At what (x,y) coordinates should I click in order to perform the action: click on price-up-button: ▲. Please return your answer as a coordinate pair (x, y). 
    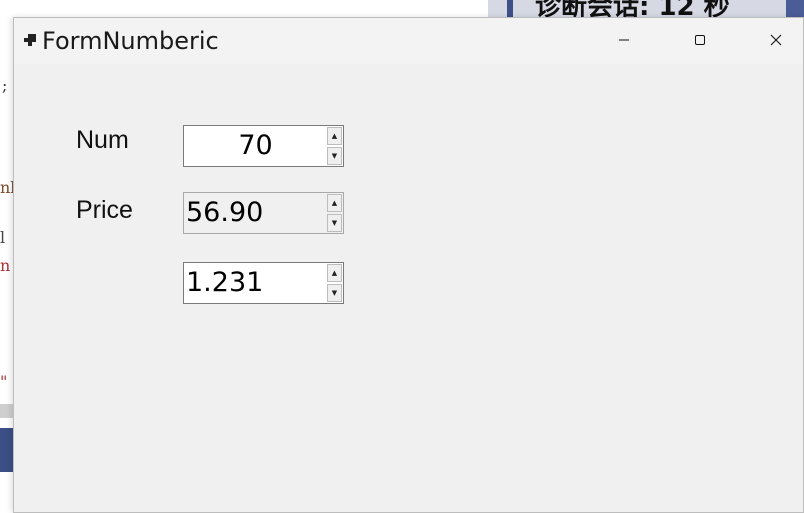
    Looking at the image, I should click on (334, 203).